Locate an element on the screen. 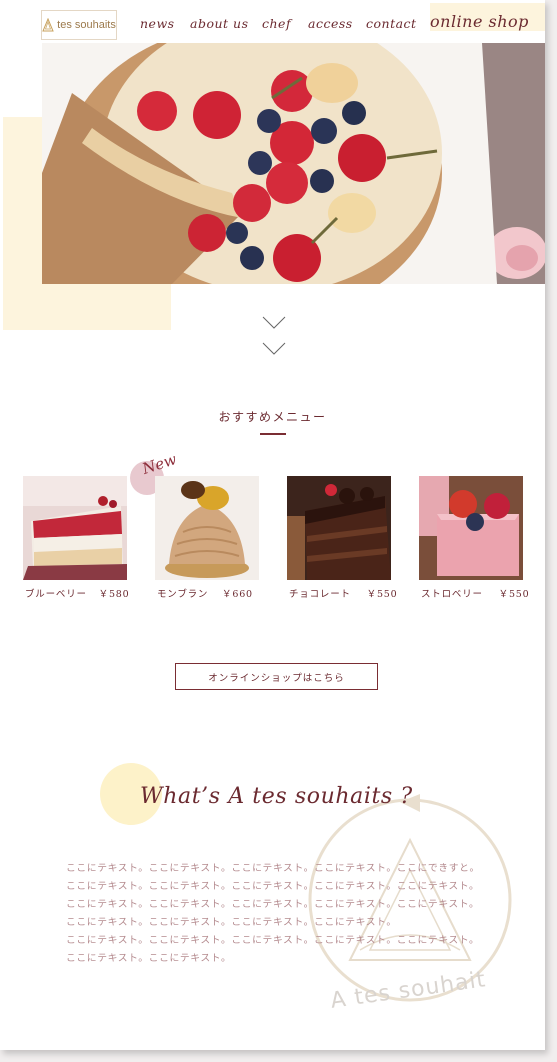 The height and width of the screenshot is (1062, 557). logo: tes souhaits is located at coordinates (79, 25).